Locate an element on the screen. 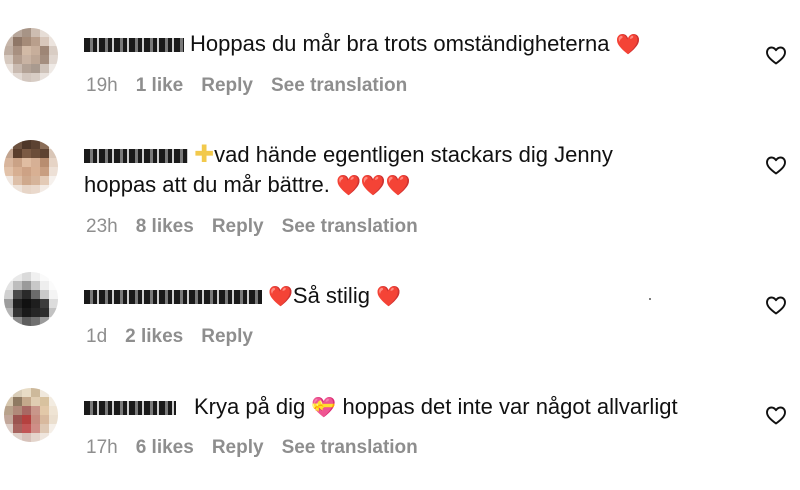 The height and width of the screenshot is (490, 800). heart-gift-emoji-icon: 💝 is located at coordinates (324, 408).